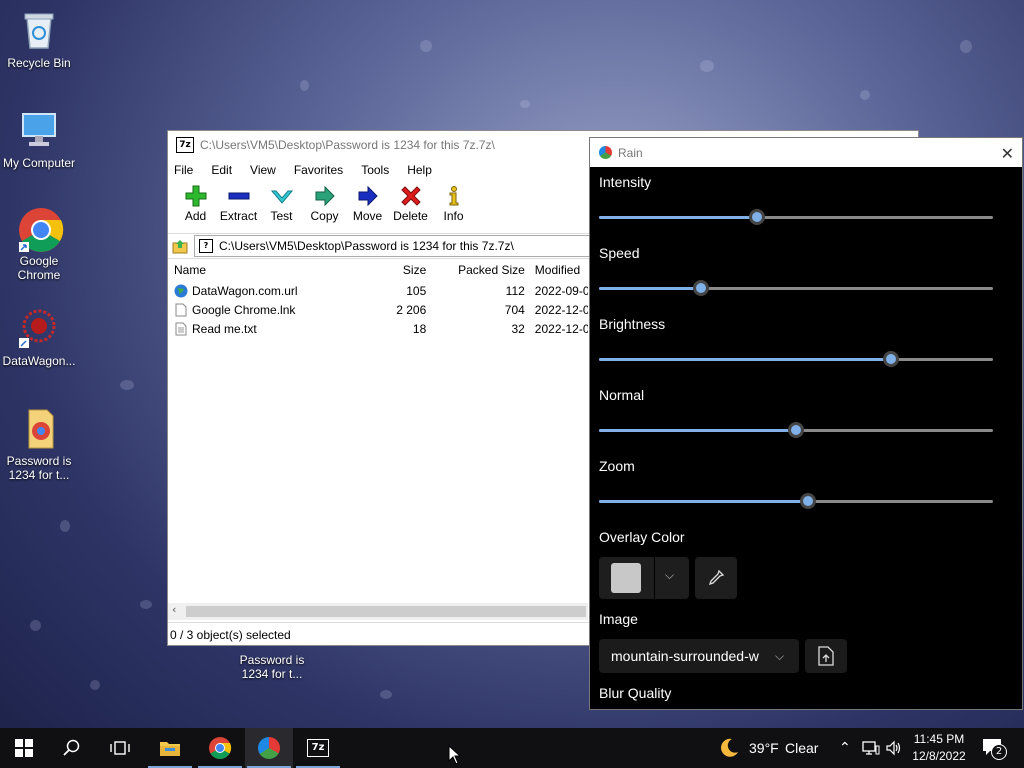 The image size is (1024, 768). Describe the element at coordinates (454, 196) in the screenshot. I see `info-icon` at that location.